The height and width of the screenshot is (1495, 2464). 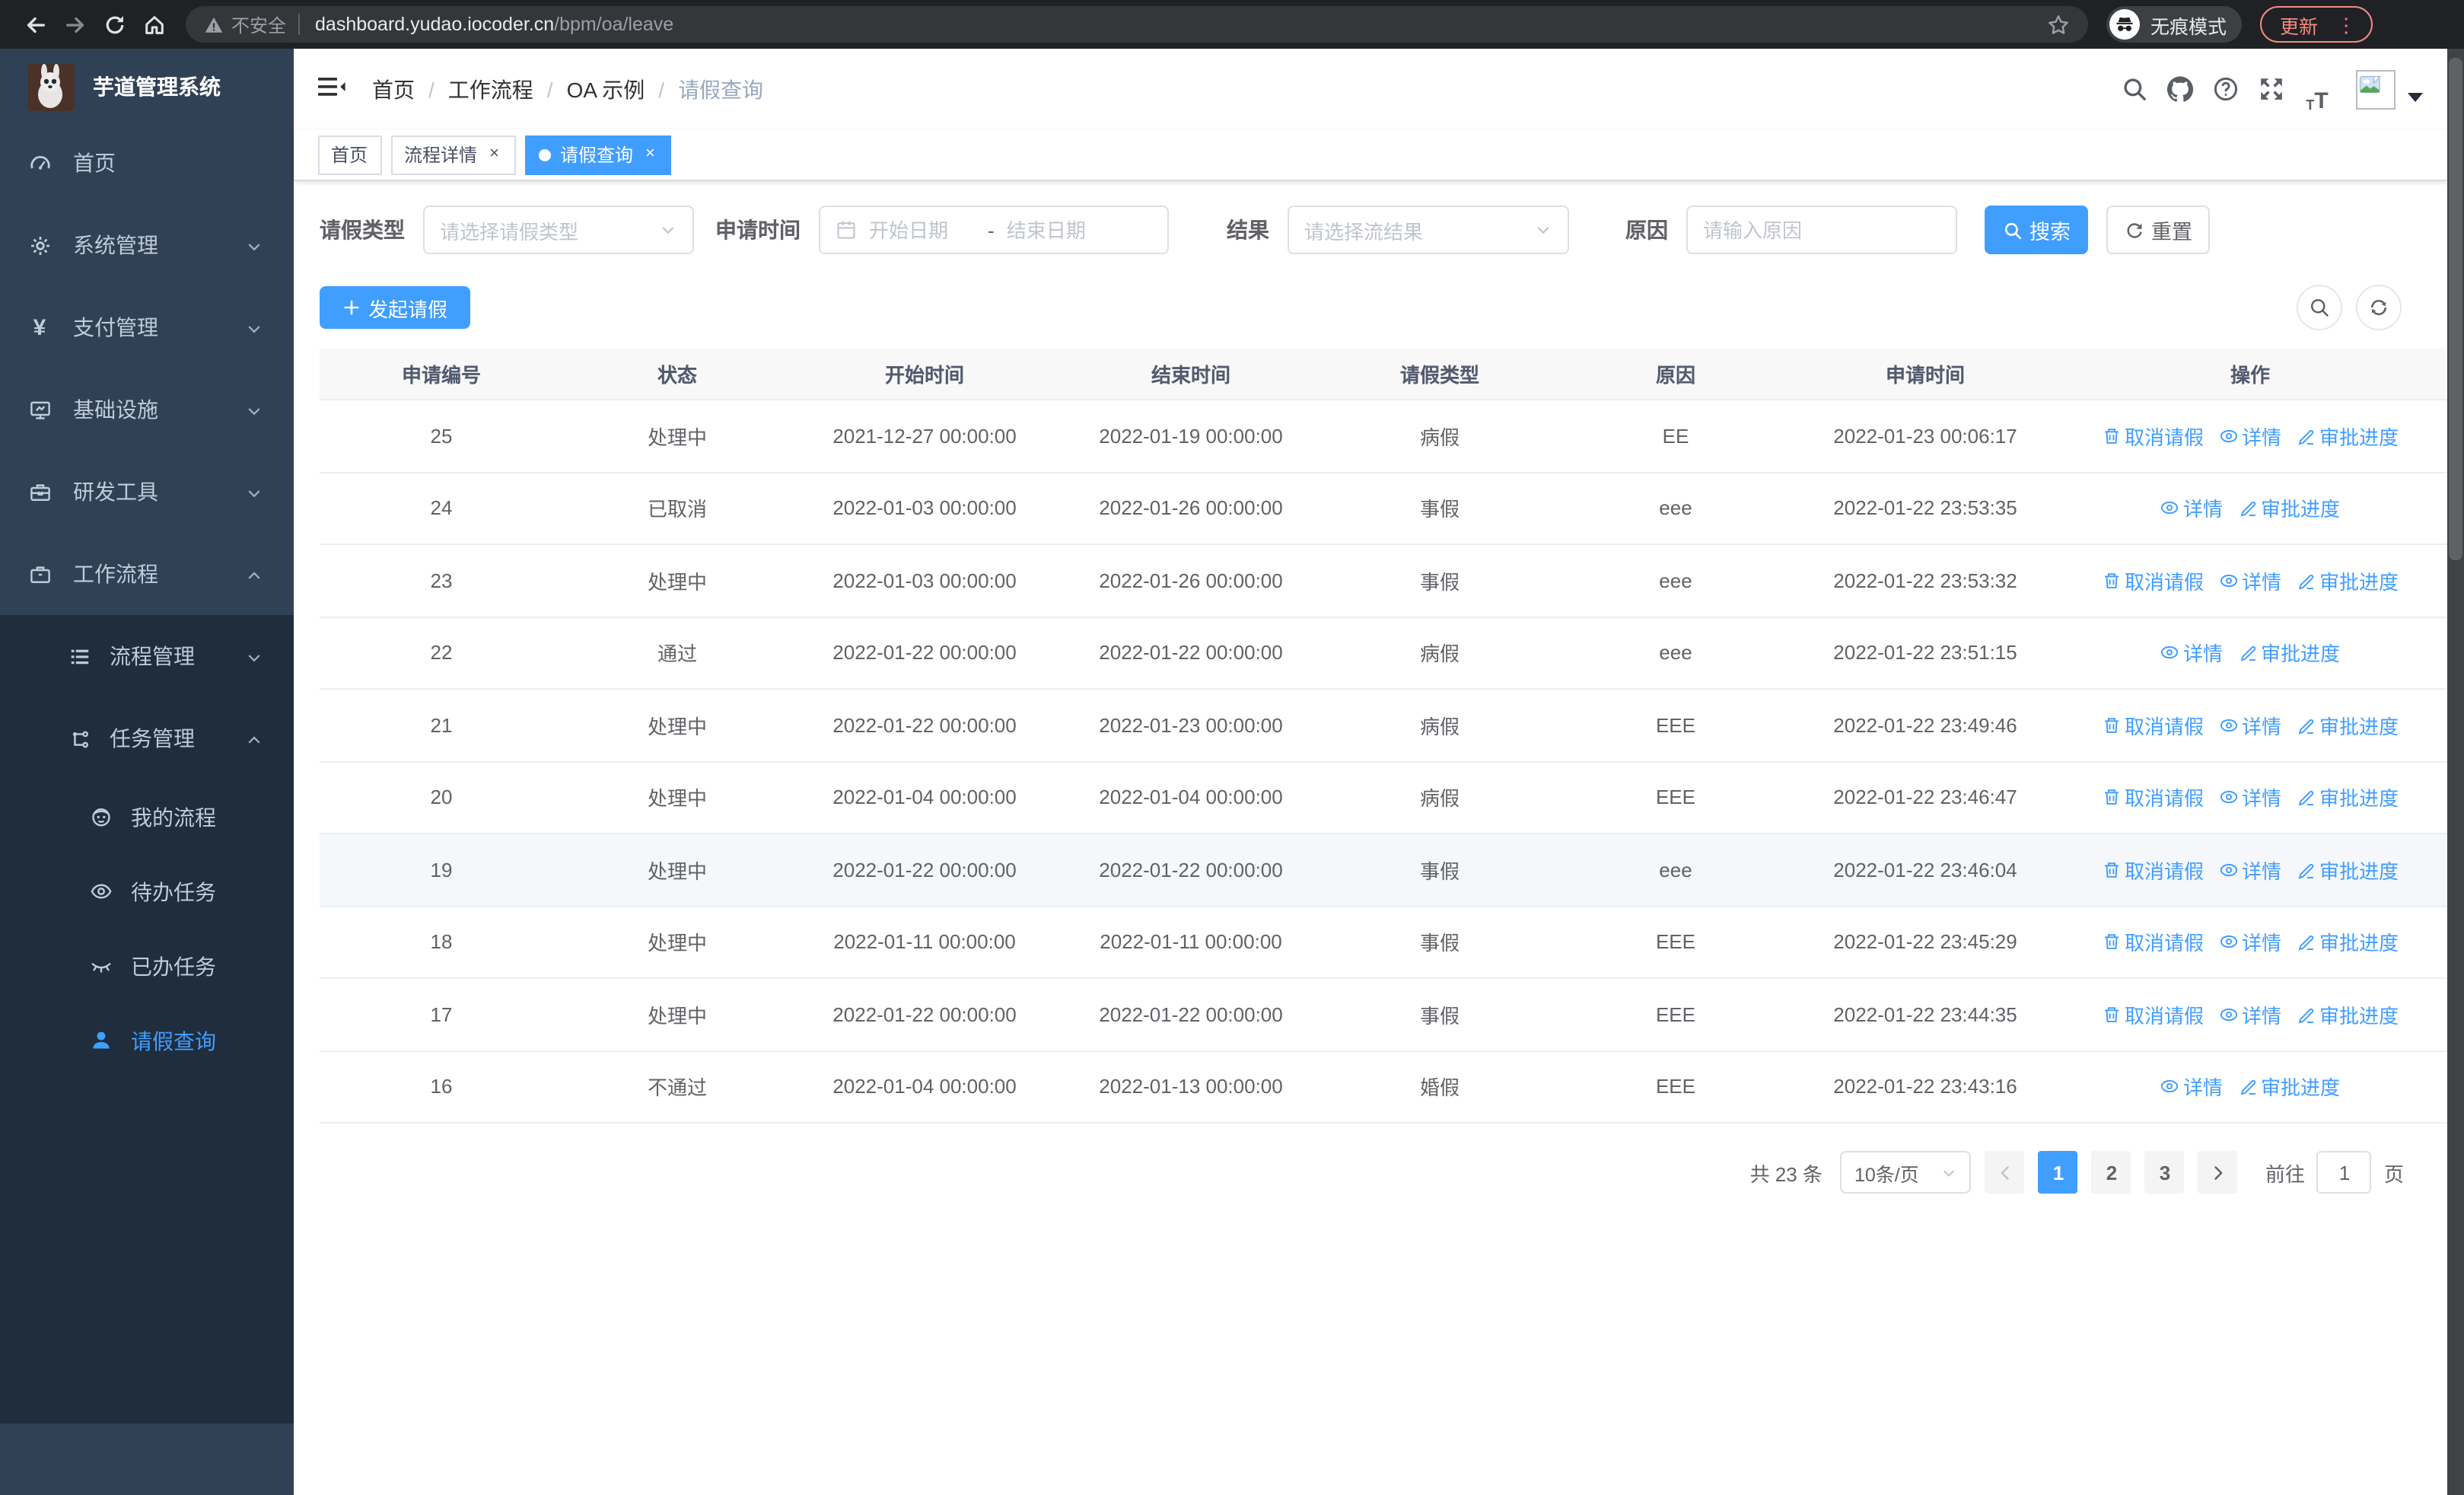 What do you see at coordinates (2158, 230) in the screenshot?
I see `reset-button: 重置` at bounding box center [2158, 230].